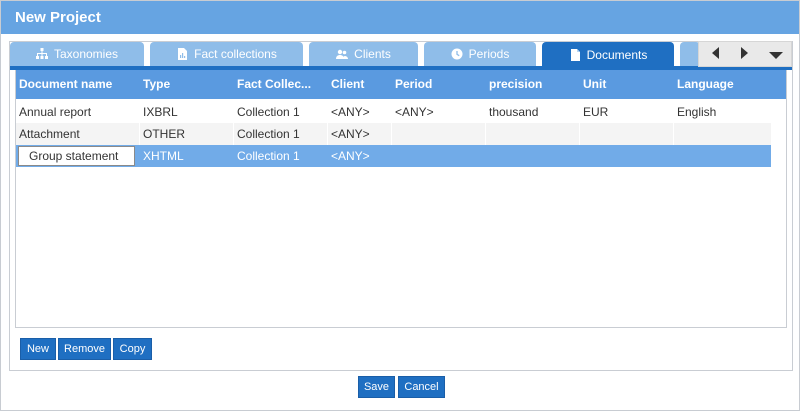 Image resolution: width=800 pixels, height=411 pixels. I want to click on save-button: Save, so click(376, 387).